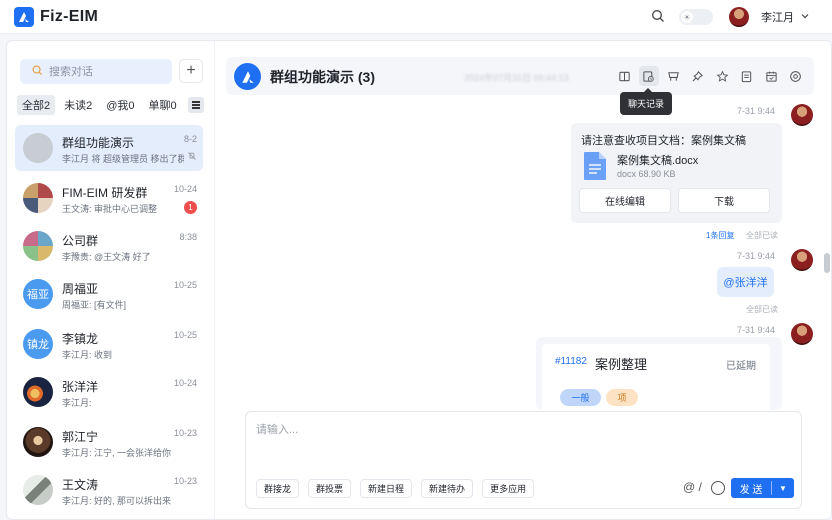 This screenshot has width=832, height=520. I want to click on emoji-icon, so click(718, 488).